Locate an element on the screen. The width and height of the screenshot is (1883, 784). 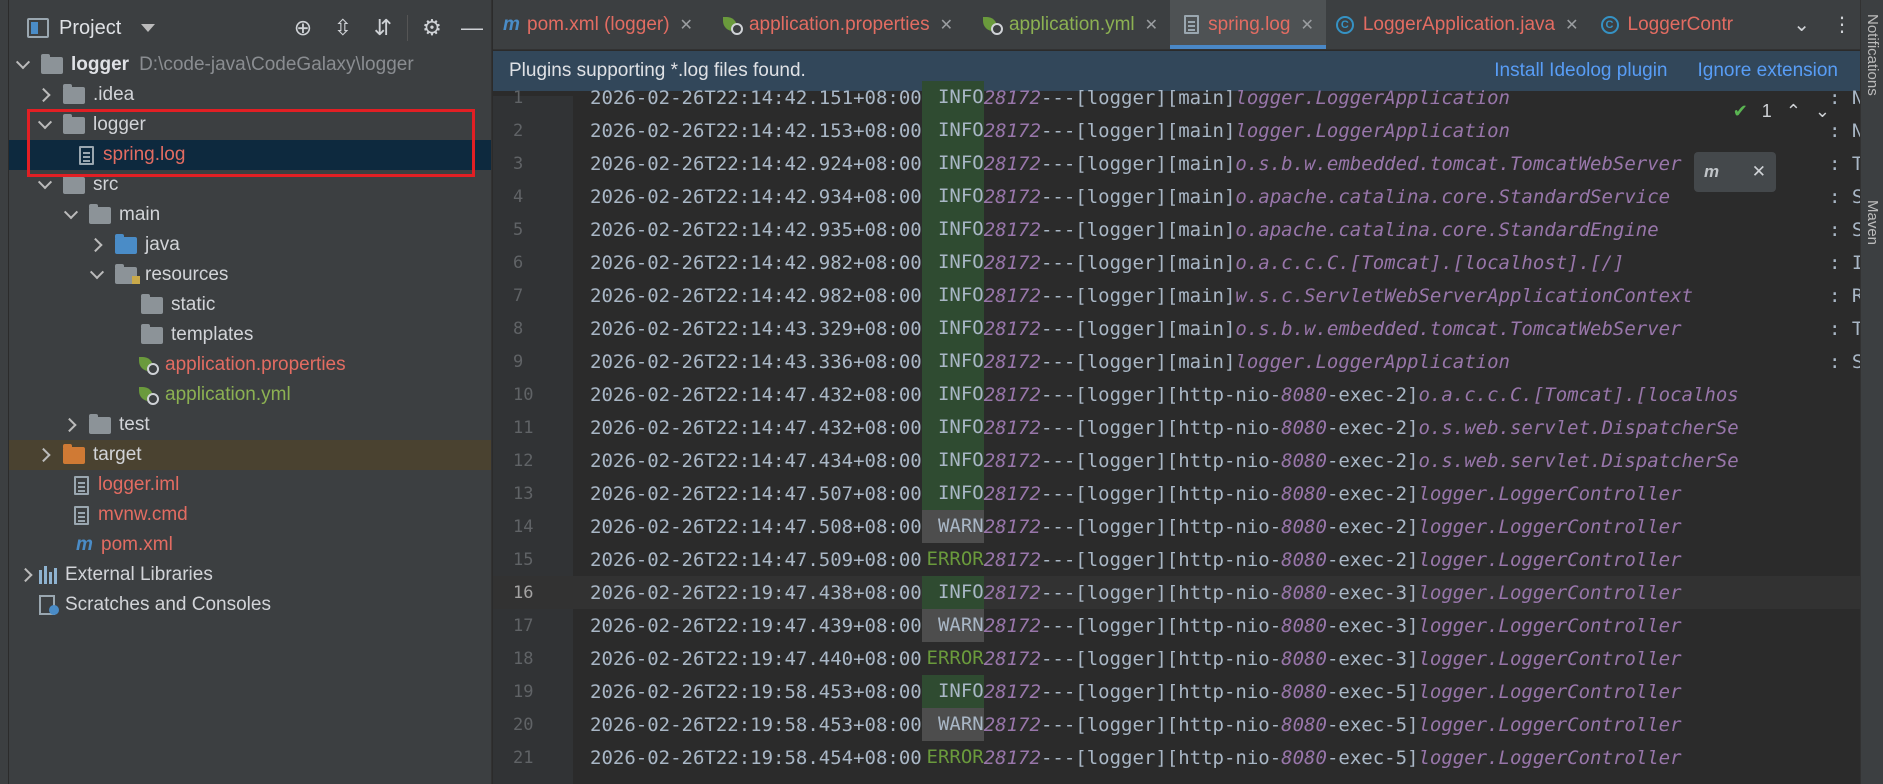
tree-item-logger-iml: logger.iml is located at coordinates (250, 485).